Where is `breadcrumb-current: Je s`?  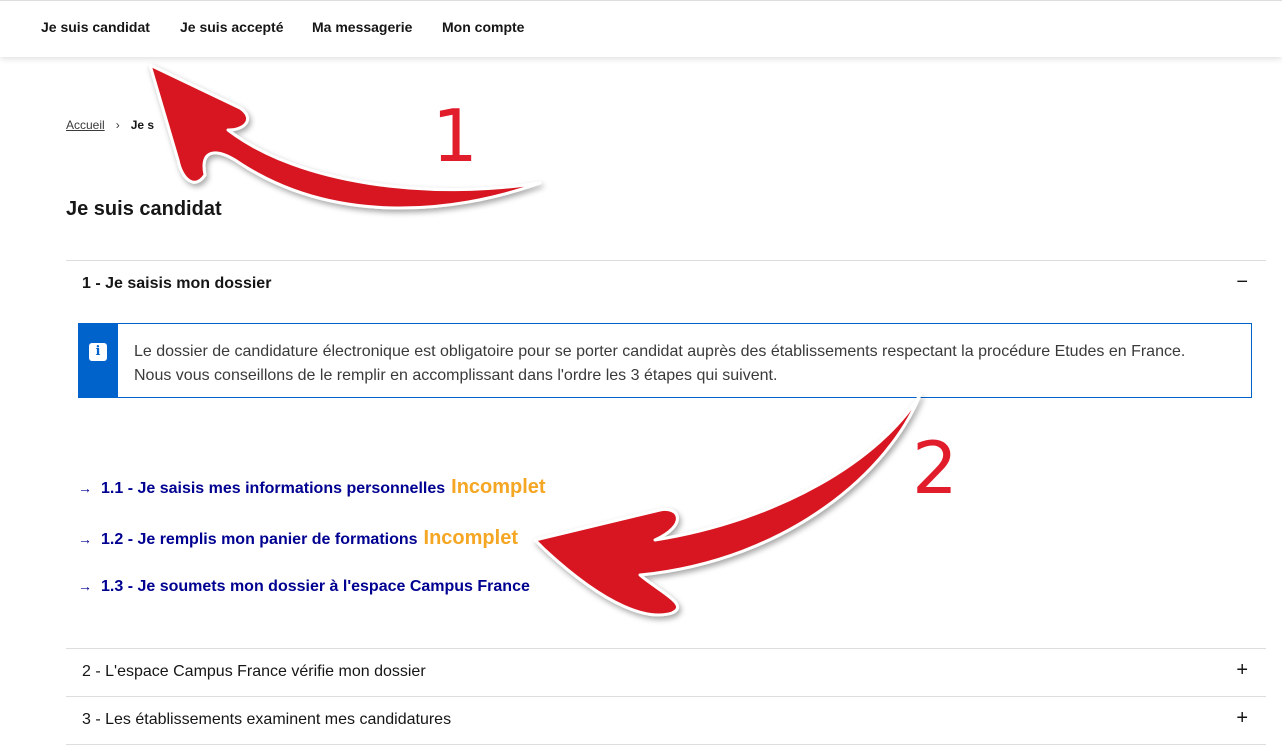
breadcrumb-current: Je s is located at coordinates (142, 125).